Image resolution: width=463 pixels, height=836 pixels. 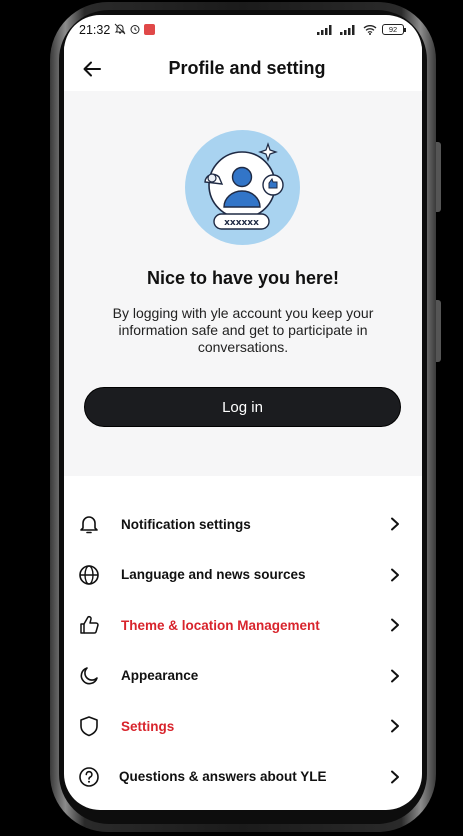 What do you see at coordinates (89, 625) in the screenshot?
I see `thumbs-up-icon` at bounding box center [89, 625].